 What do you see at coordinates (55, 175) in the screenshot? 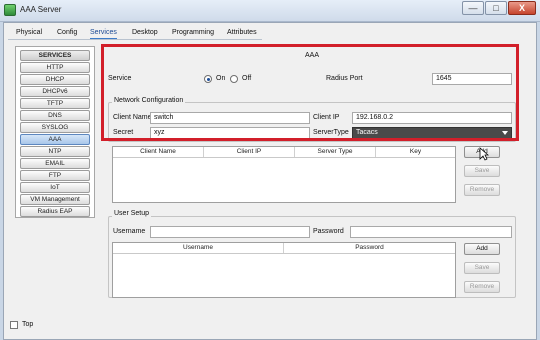
I see `sidebar-item-ftp: FTP` at bounding box center [55, 175].